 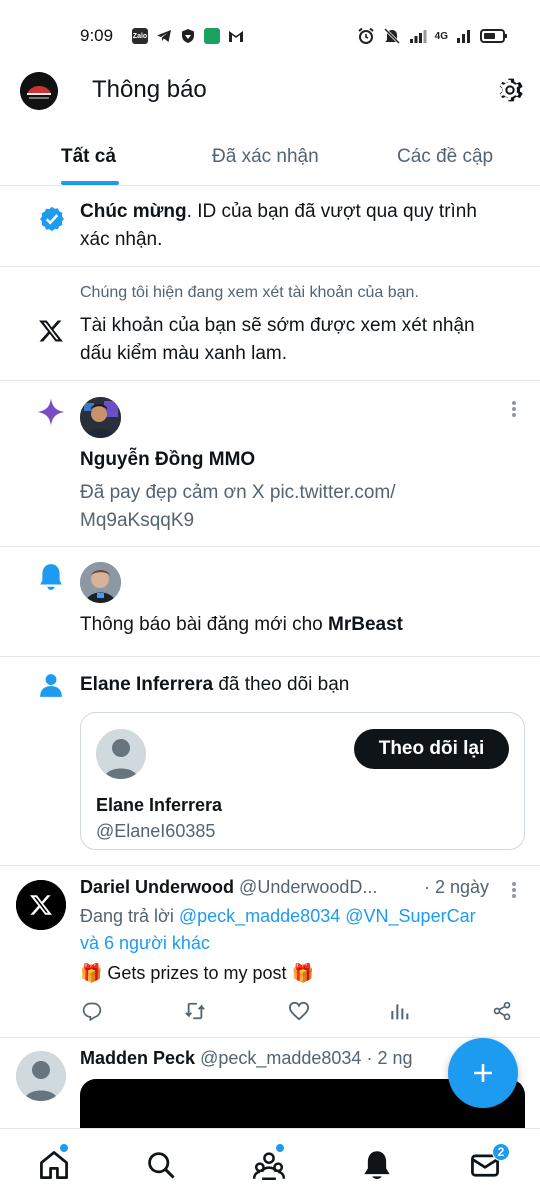 What do you see at coordinates (236, 36) in the screenshot?
I see `gmail-icon` at bounding box center [236, 36].